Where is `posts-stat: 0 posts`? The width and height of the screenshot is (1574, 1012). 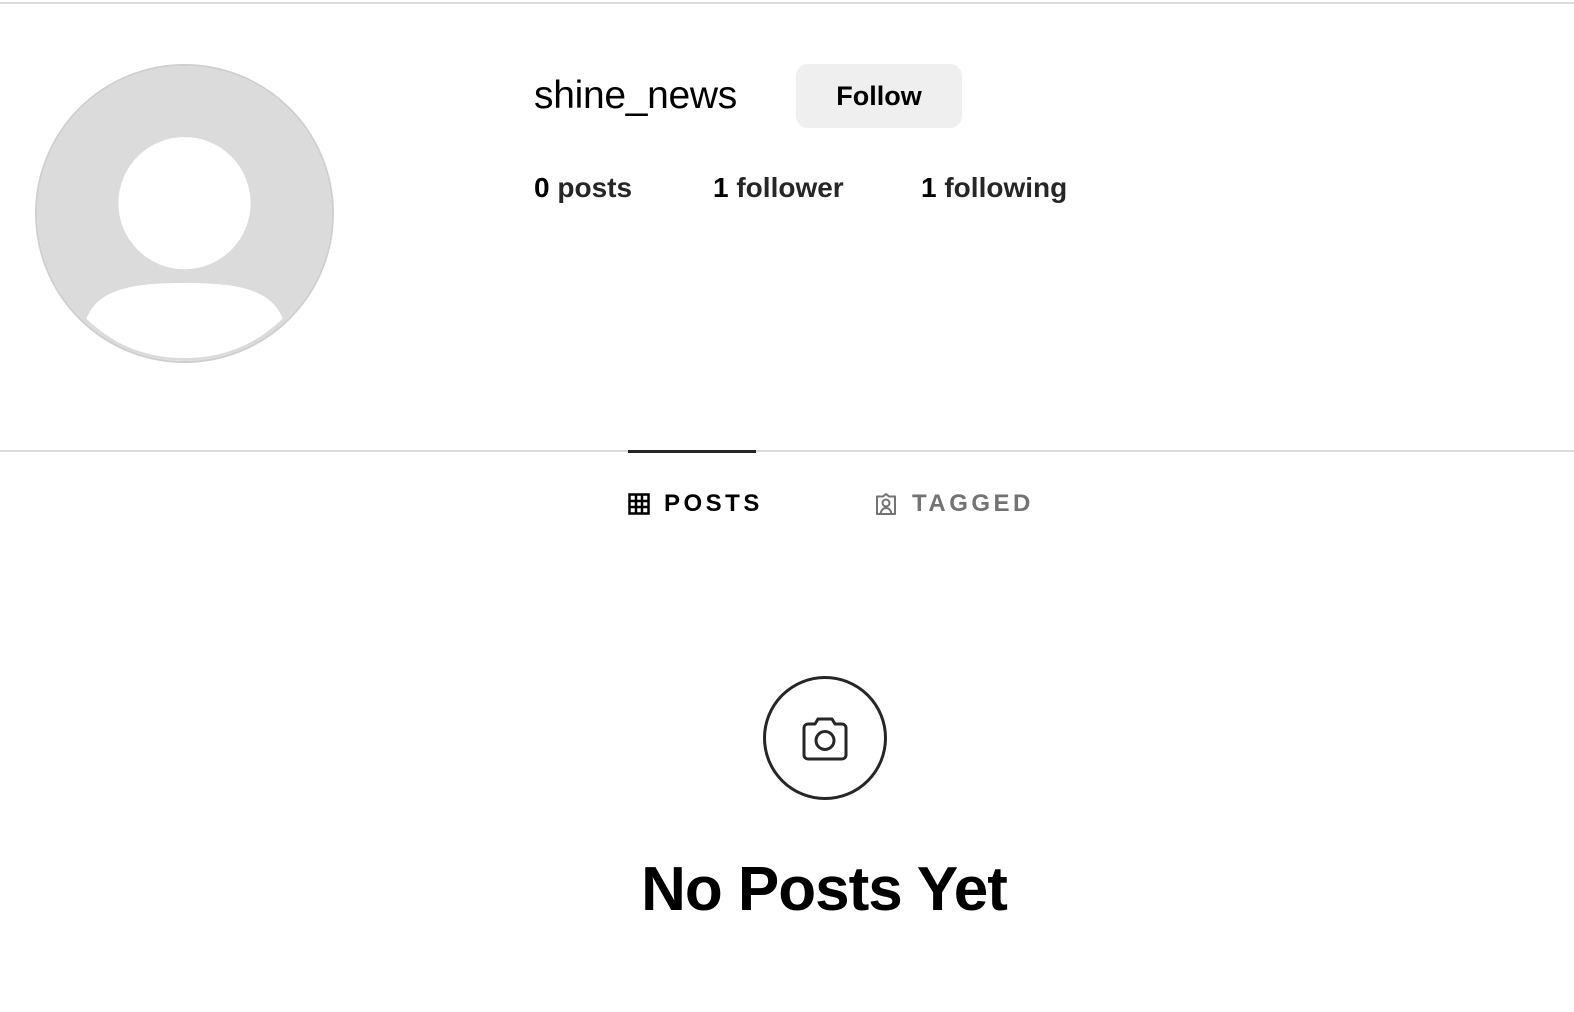
posts-stat: 0 posts is located at coordinates (583, 188).